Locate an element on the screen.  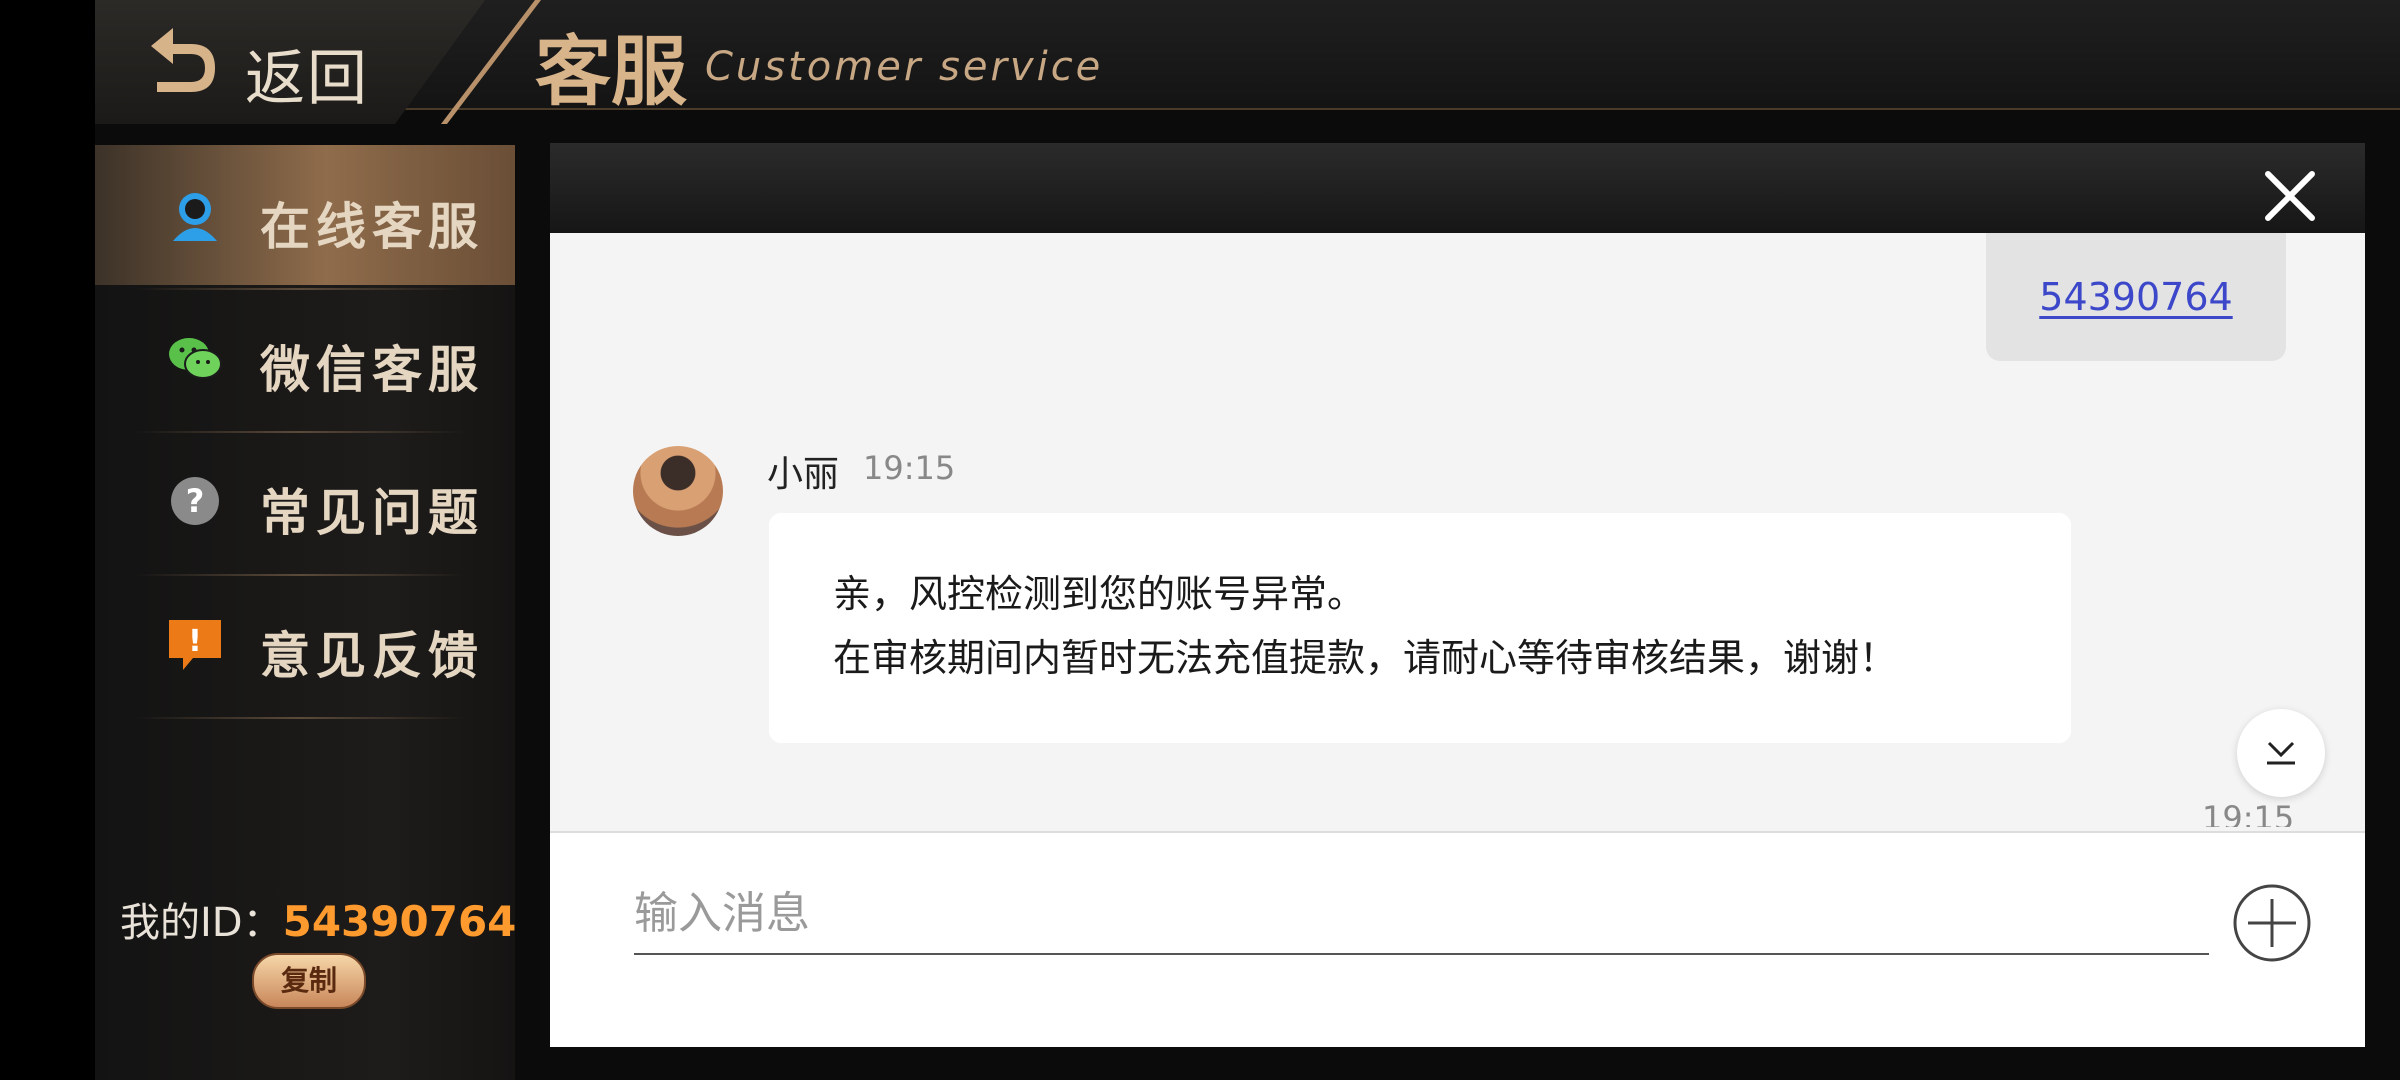
agent-name: 小丽 is located at coordinates (803, 474).